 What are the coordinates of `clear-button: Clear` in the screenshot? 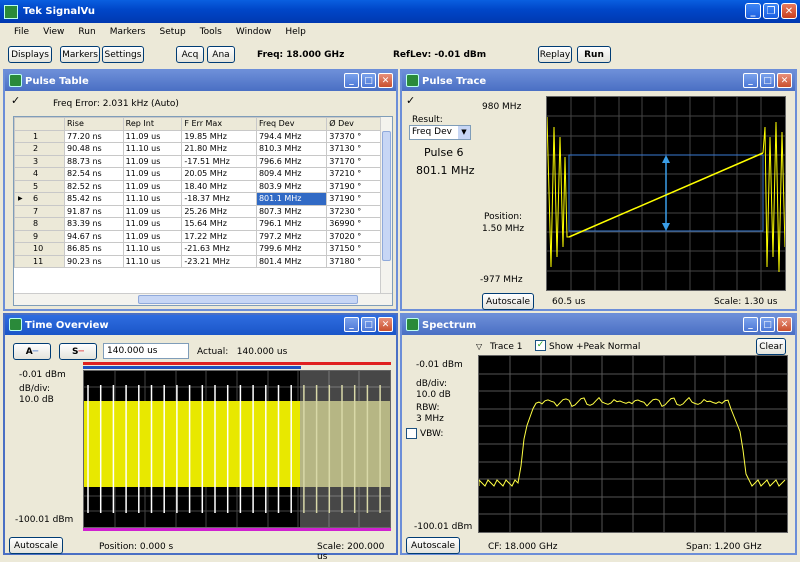 It's located at (771, 346).